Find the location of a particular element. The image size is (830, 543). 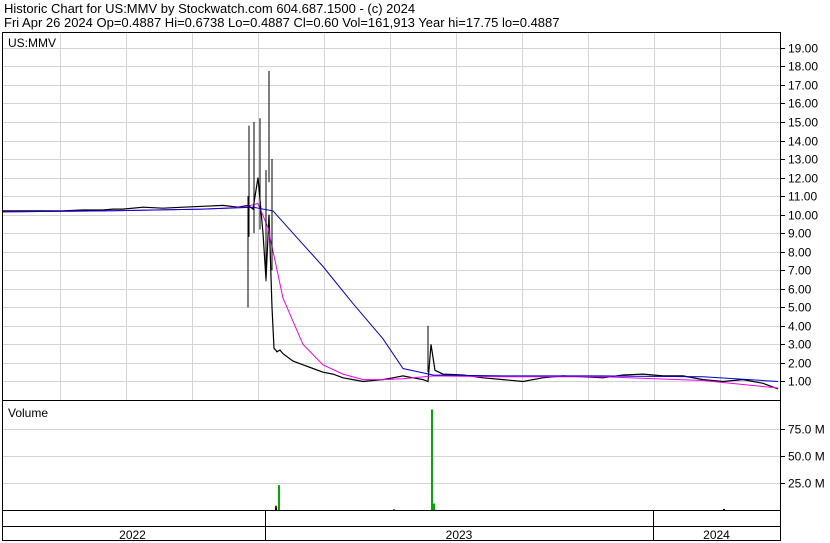

price-tick-label: 12.00 is located at coordinates (803, 179).